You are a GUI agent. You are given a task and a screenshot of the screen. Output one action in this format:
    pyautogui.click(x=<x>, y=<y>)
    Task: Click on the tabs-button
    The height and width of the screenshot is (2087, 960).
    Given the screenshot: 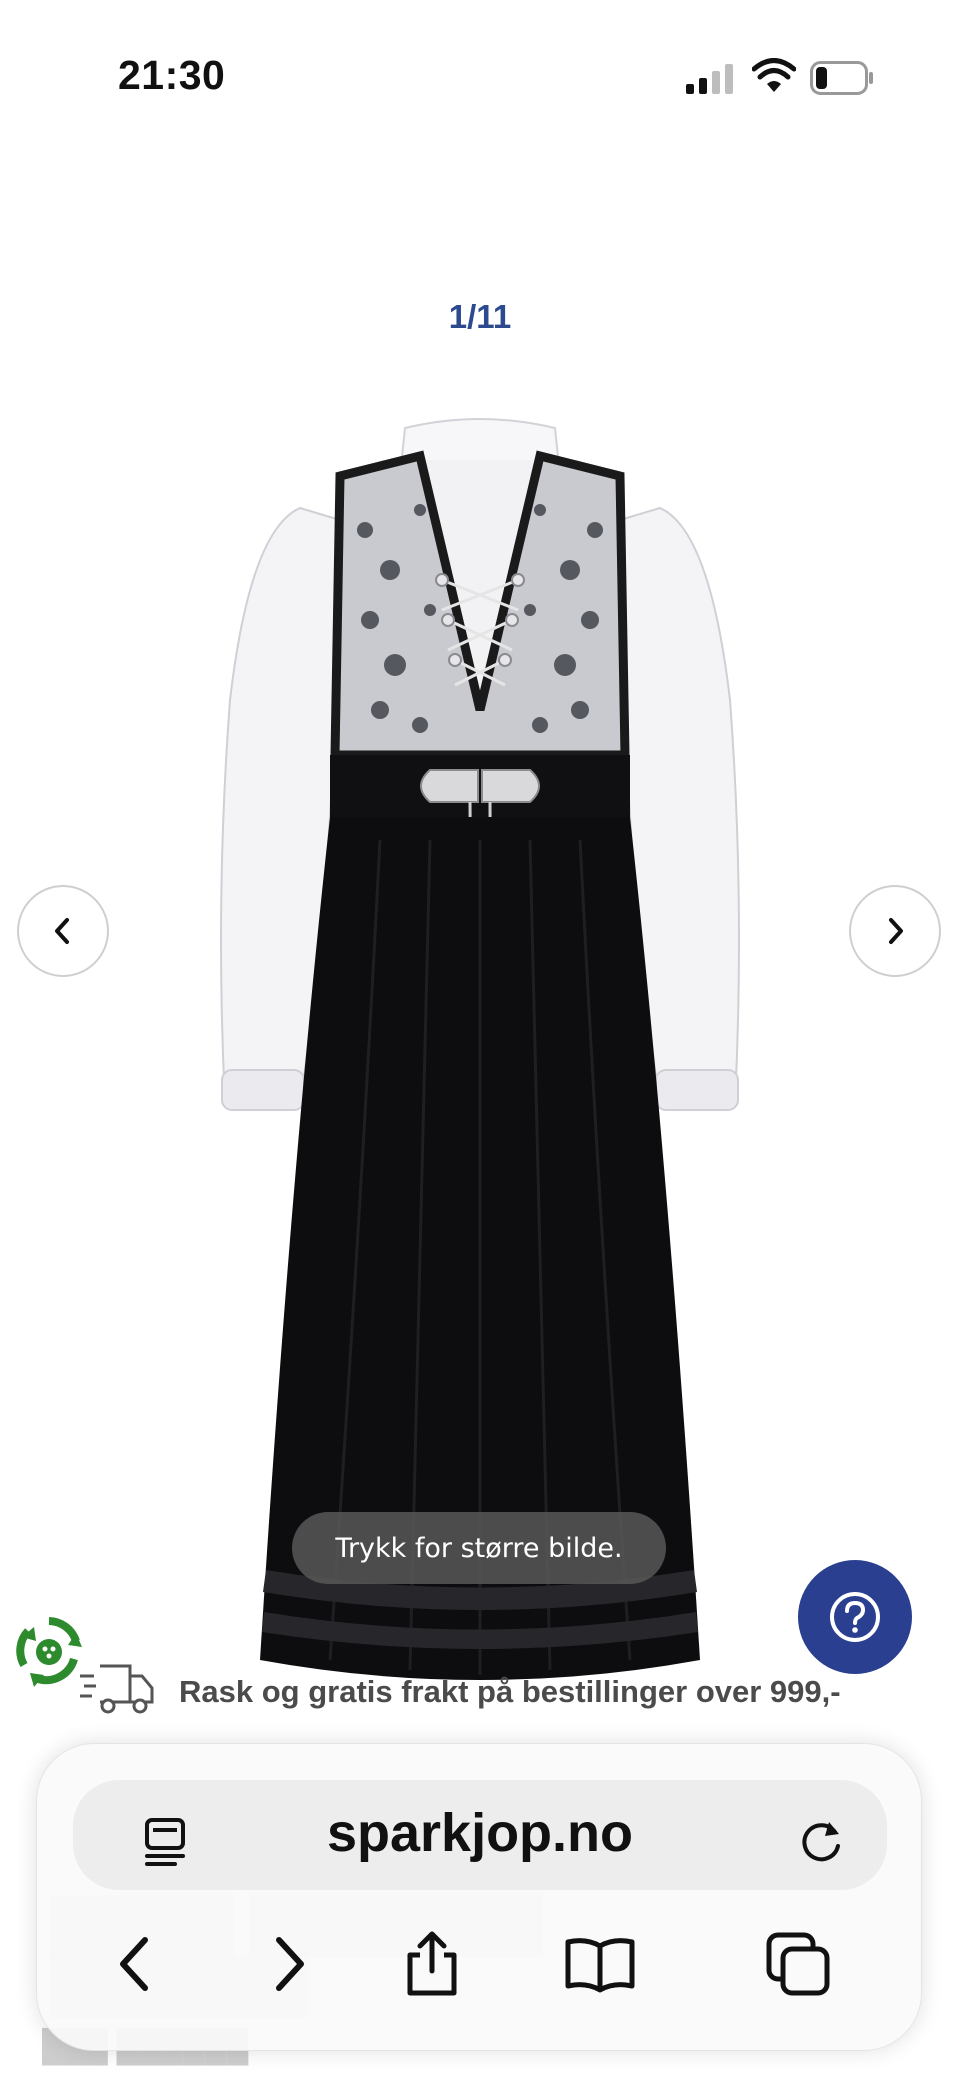 What is the action you would take?
    pyautogui.click(x=798, y=1964)
    